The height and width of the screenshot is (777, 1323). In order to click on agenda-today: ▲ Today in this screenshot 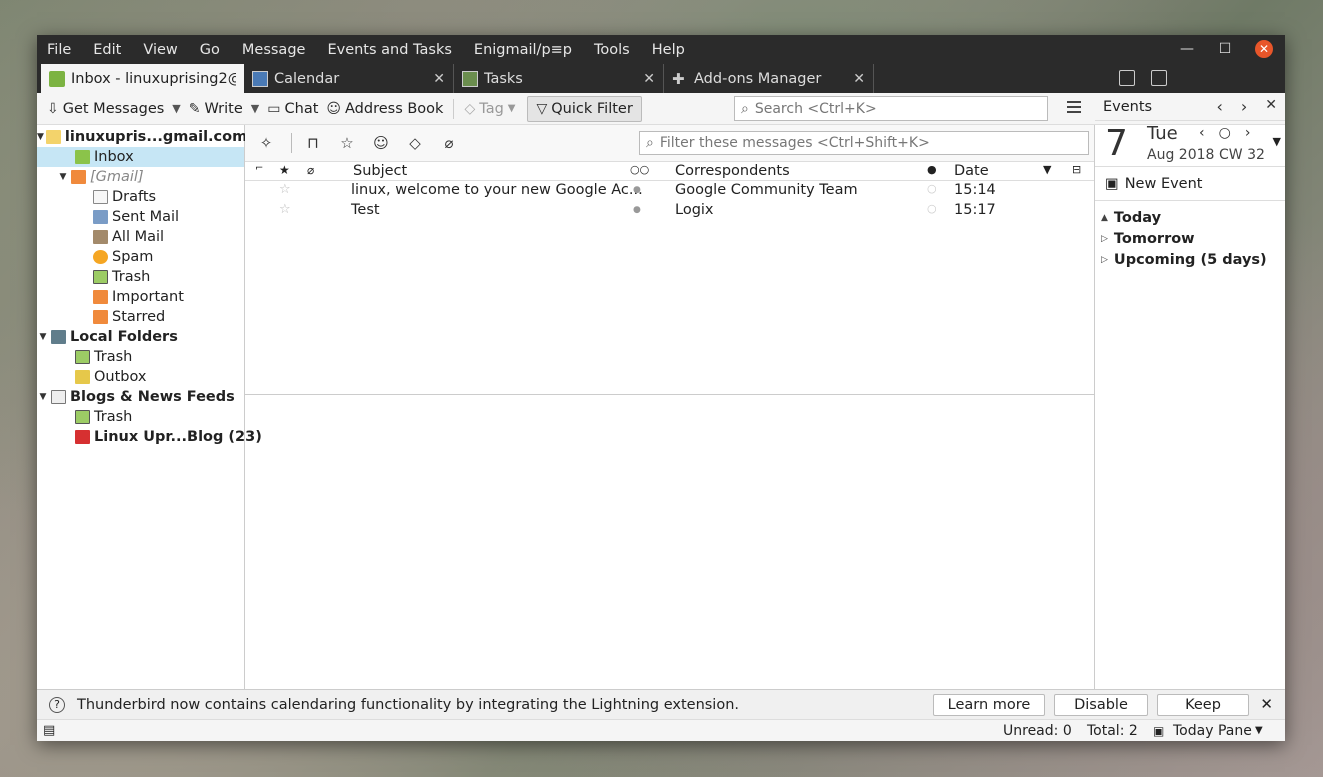, I will do `click(1190, 217)`.